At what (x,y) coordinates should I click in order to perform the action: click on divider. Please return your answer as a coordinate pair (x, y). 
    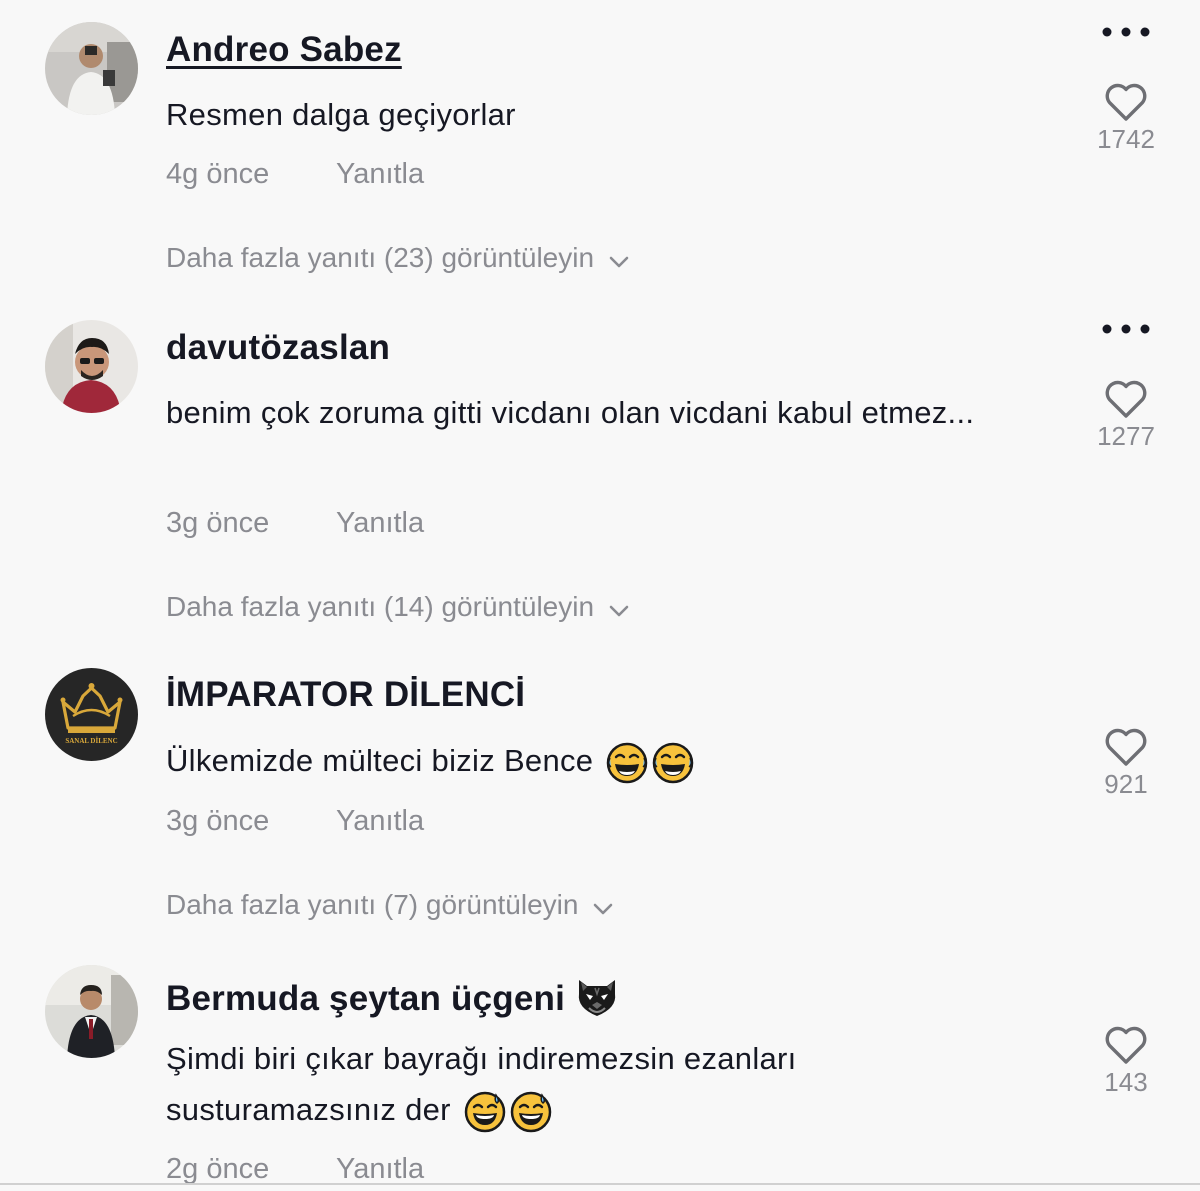
    Looking at the image, I should click on (600, 1184).